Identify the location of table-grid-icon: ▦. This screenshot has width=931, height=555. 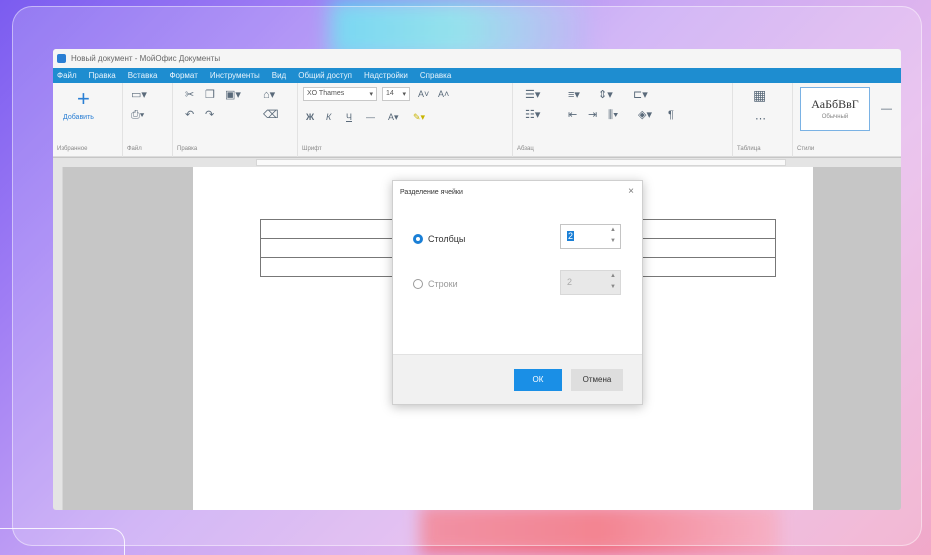
(759, 95).